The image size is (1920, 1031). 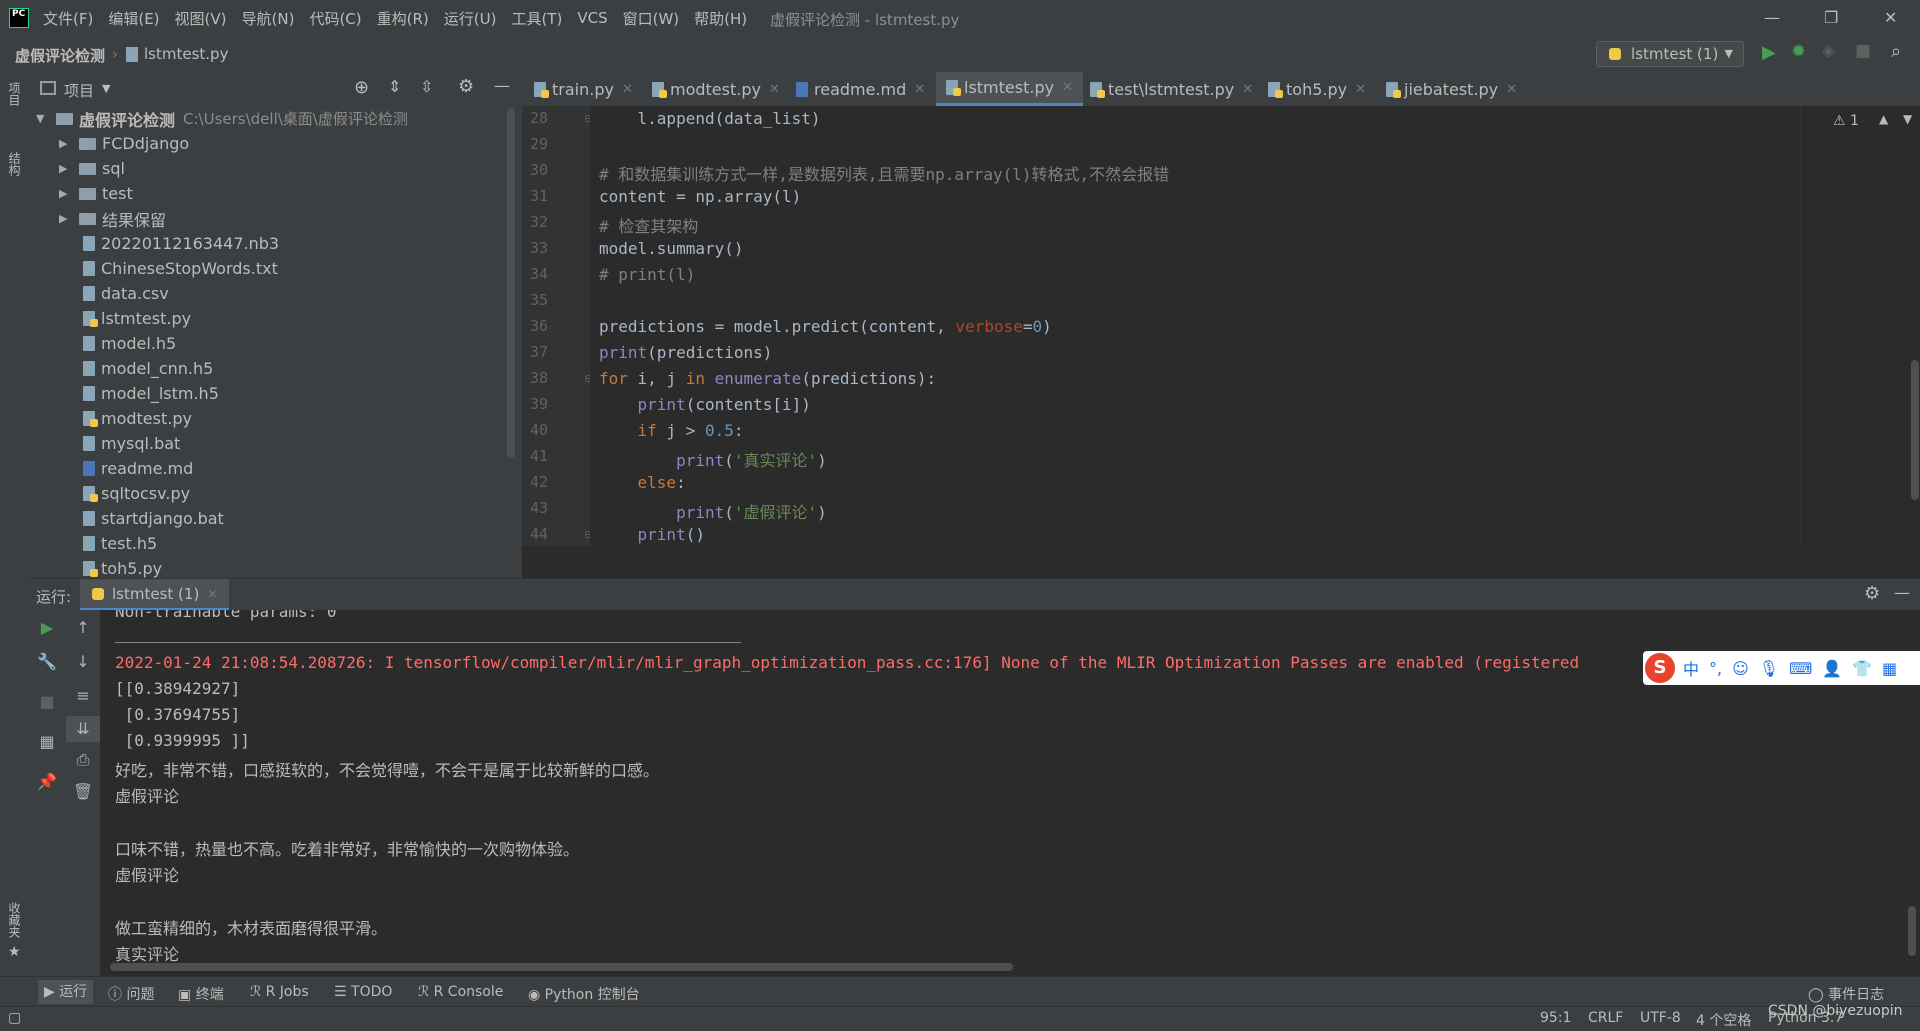 I want to click on file-encoding: UTF-8, so click(x=1660, y=1018).